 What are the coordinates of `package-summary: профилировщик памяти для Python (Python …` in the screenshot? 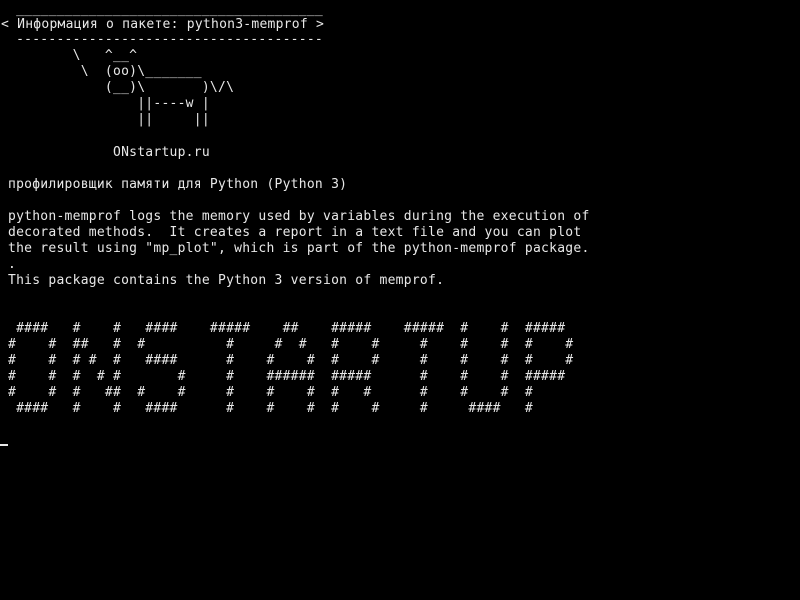 It's located at (178, 184).